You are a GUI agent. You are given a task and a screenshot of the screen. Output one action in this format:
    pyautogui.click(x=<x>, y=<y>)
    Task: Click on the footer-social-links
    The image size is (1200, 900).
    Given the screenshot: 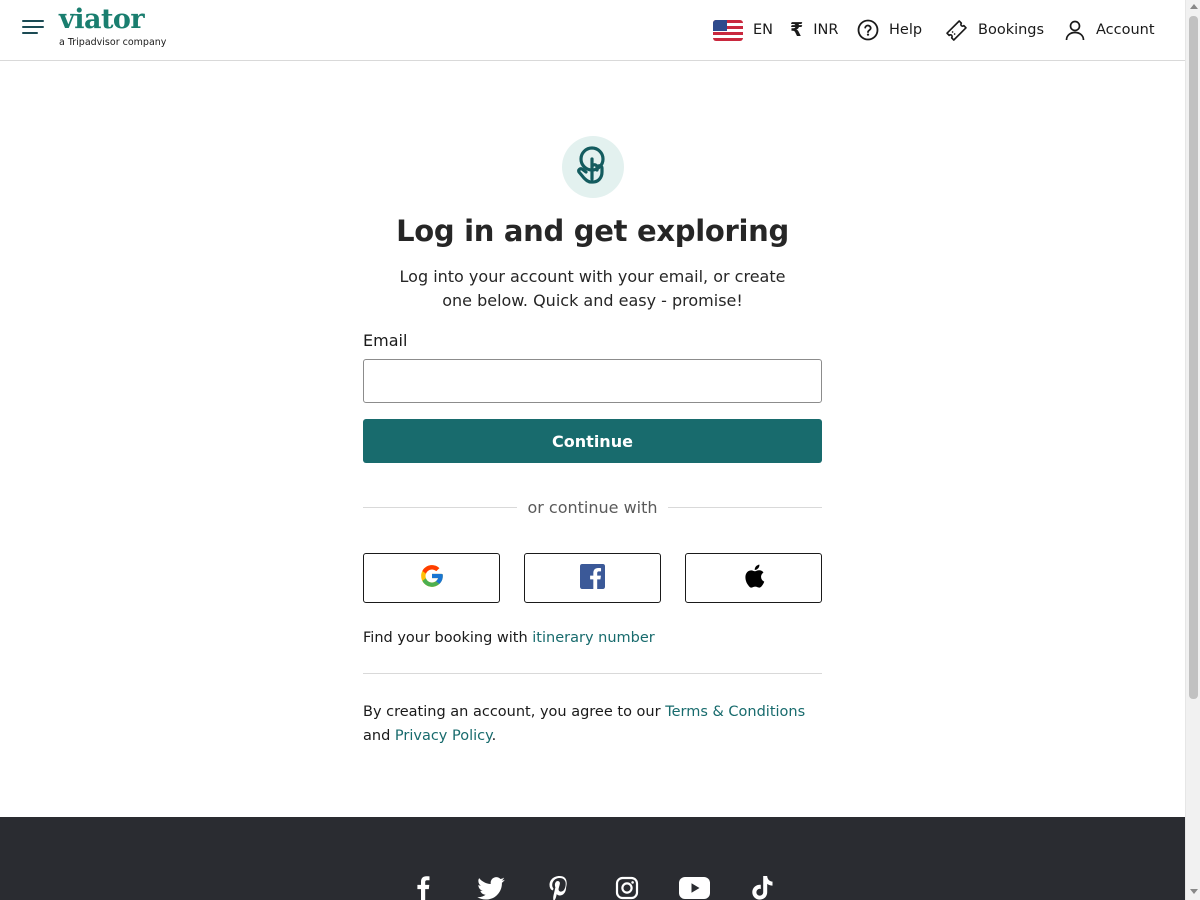 What is the action you would take?
    pyautogui.click(x=592, y=887)
    